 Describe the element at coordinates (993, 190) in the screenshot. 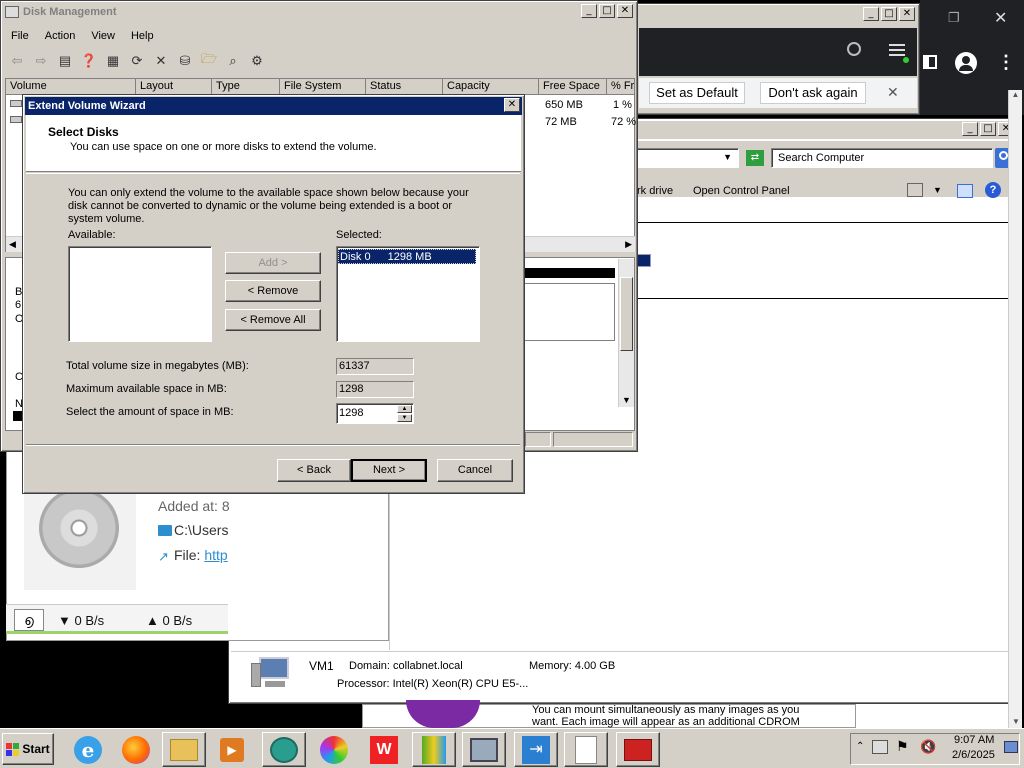

I see `help-icon: ?` at that location.